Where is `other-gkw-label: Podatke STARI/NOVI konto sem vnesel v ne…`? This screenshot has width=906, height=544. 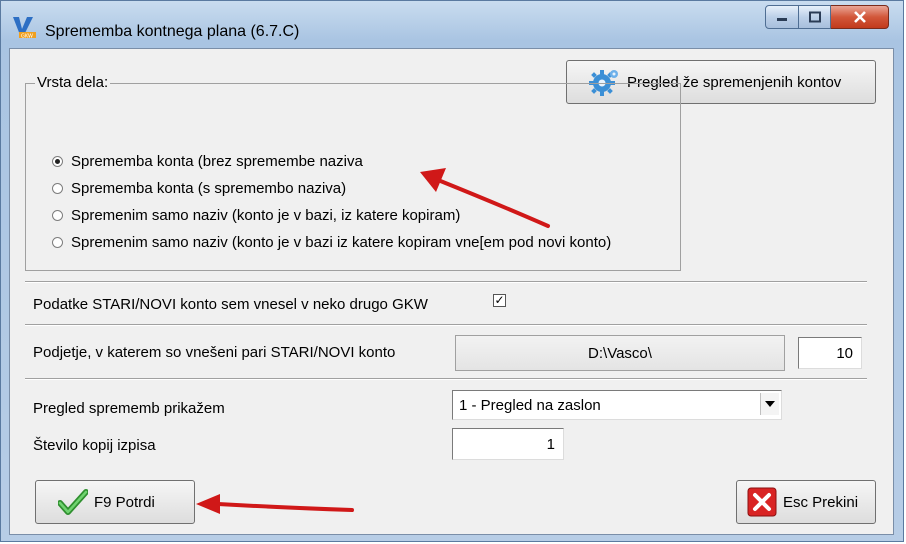 other-gkw-label: Podatke STARI/NOVI konto sem vnesel v ne… is located at coordinates (230, 304).